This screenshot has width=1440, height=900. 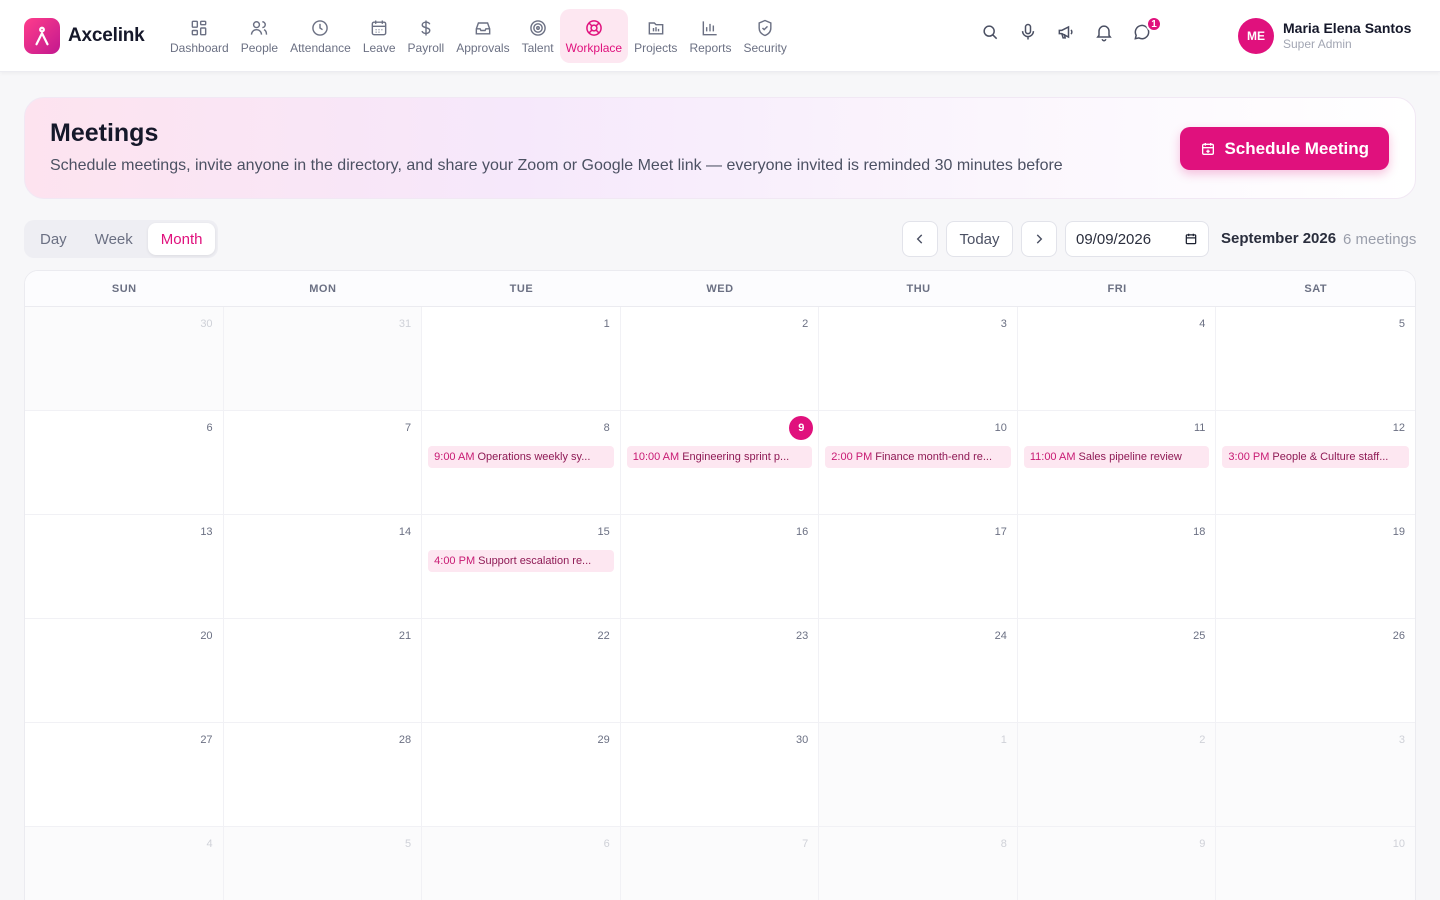 I want to click on calendar-day-cell: 9, so click(x=1117, y=863).